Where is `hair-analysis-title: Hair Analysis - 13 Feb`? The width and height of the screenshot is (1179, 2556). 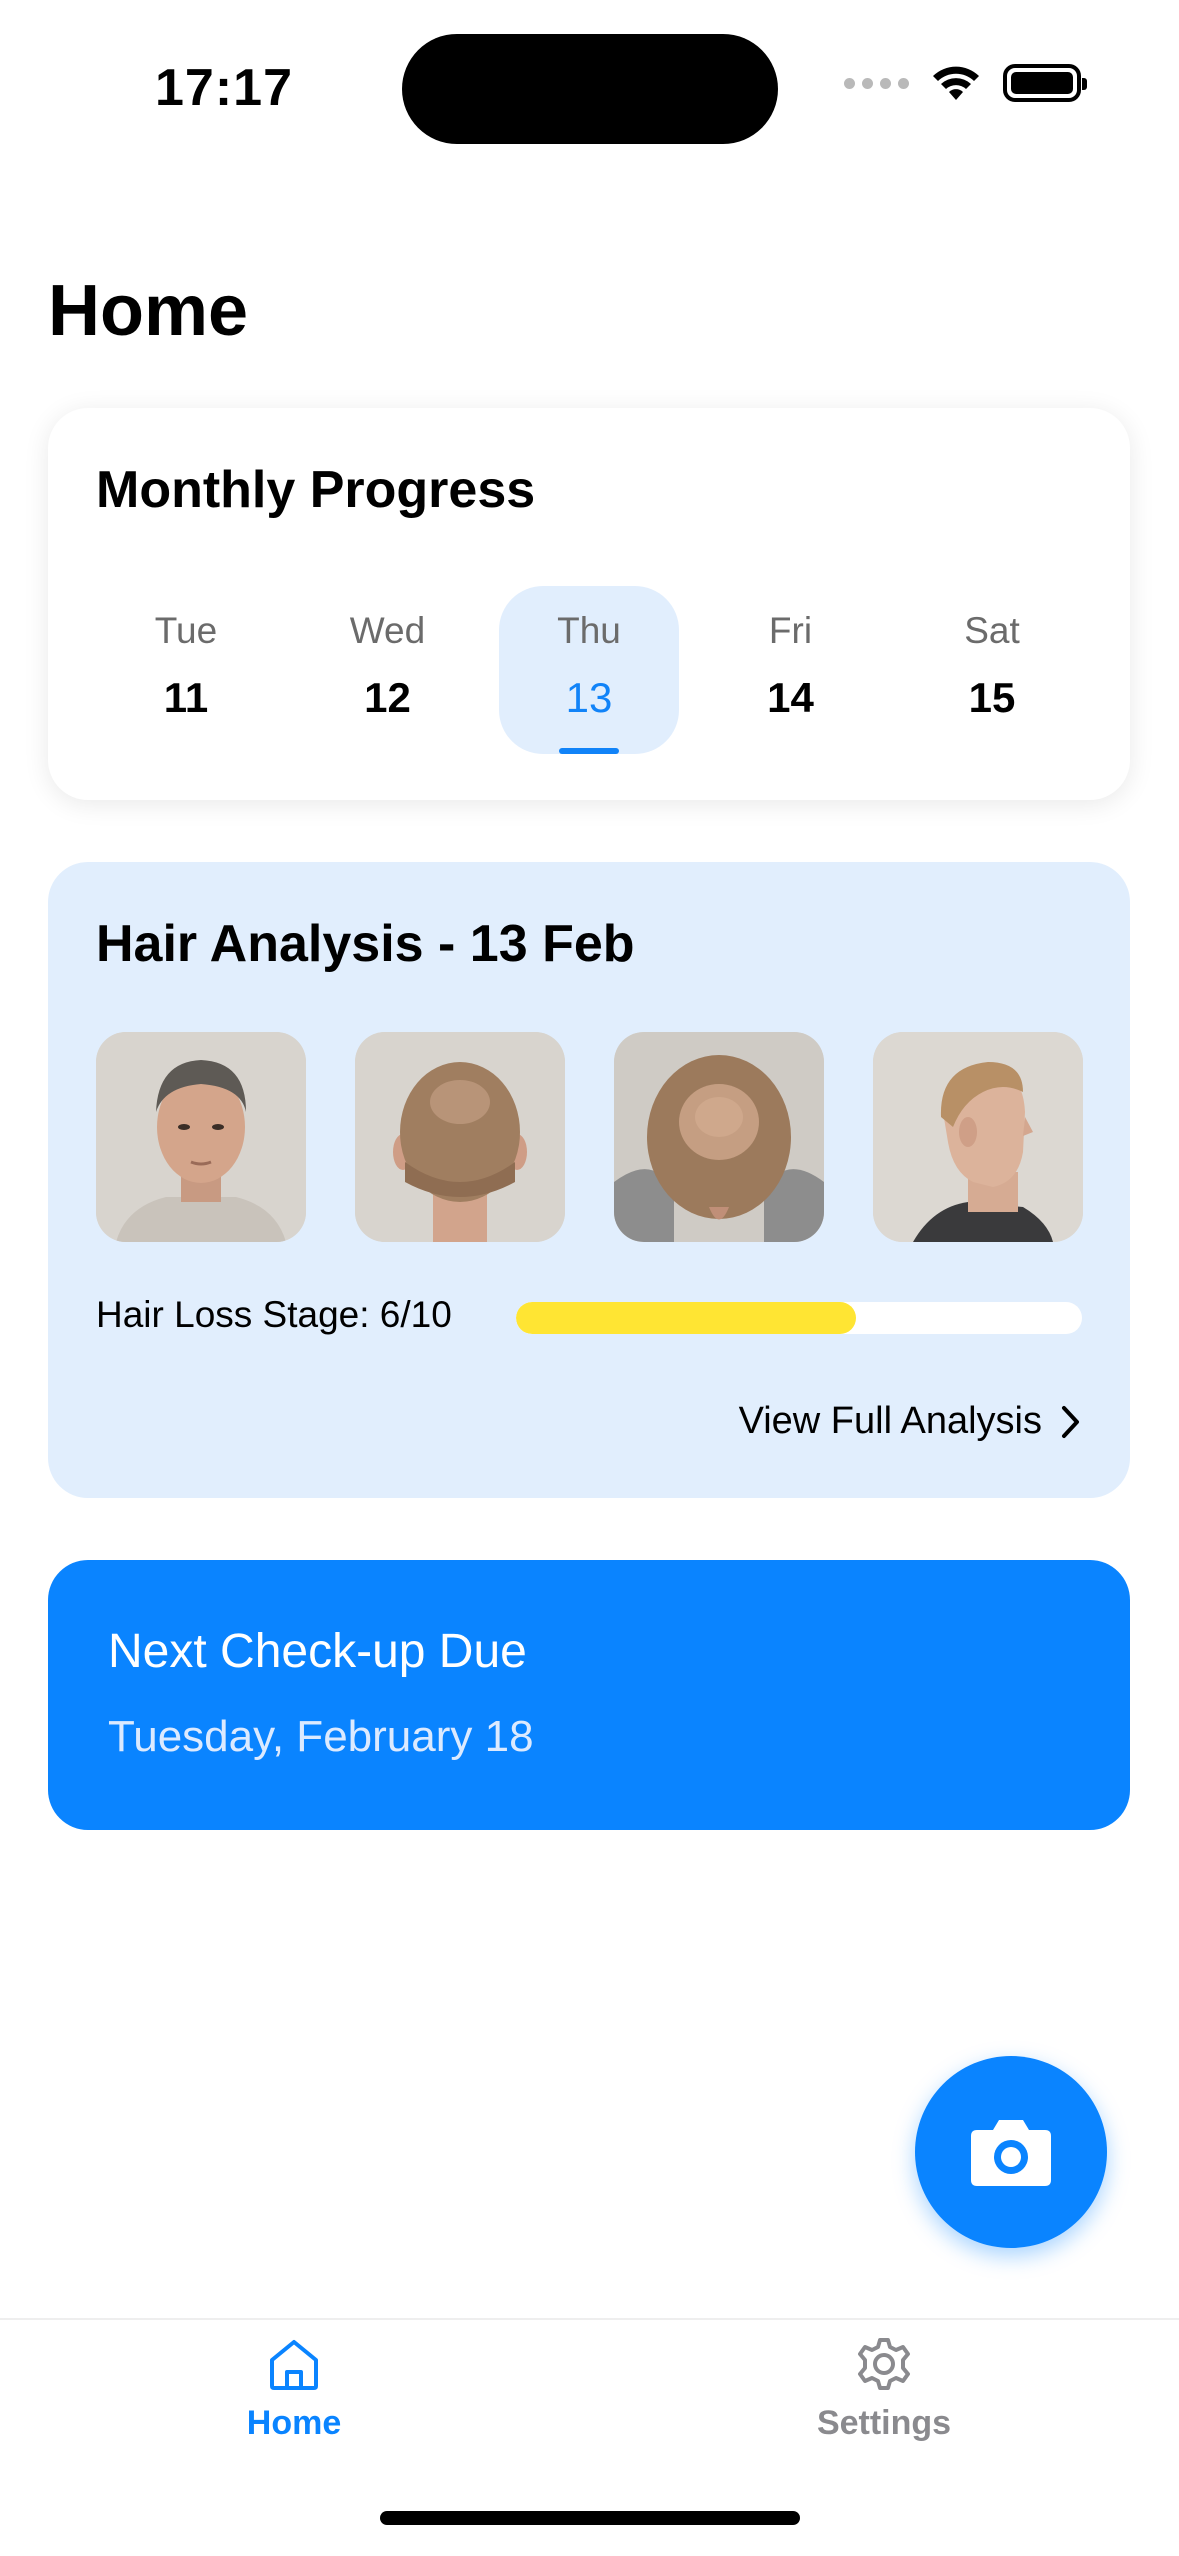
hair-analysis-title: Hair Analysis - 13 Feb is located at coordinates (365, 944).